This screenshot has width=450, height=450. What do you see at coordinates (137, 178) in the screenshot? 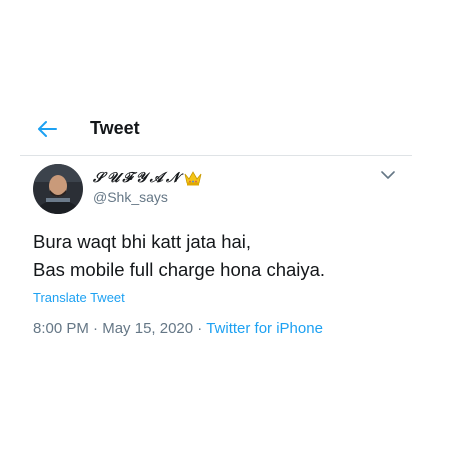
I see `display-name: 𝒮𝒰ℱ𝒴𝒜𝒩` at bounding box center [137, 178].